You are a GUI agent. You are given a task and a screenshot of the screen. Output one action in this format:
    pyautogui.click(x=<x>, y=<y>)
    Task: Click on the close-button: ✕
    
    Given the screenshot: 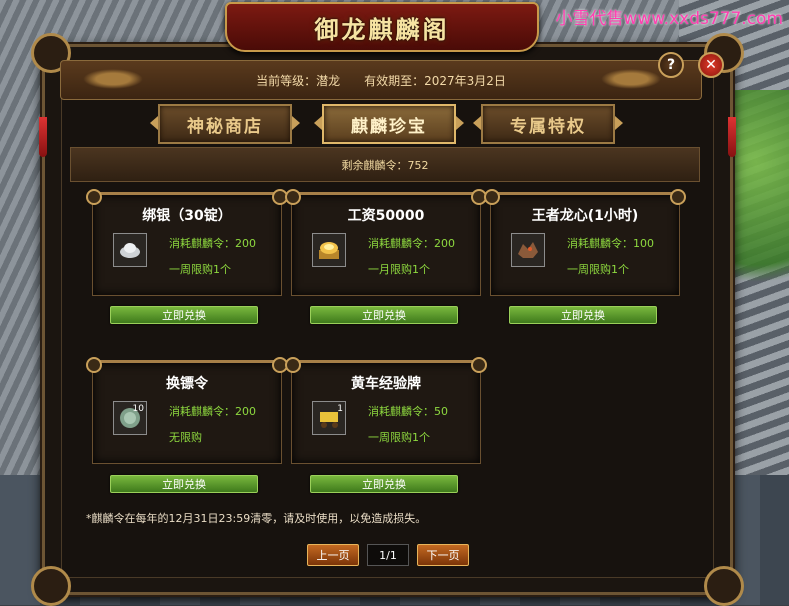 What is the action you would take?
    pyautogui.click(x=711, y=65)
    